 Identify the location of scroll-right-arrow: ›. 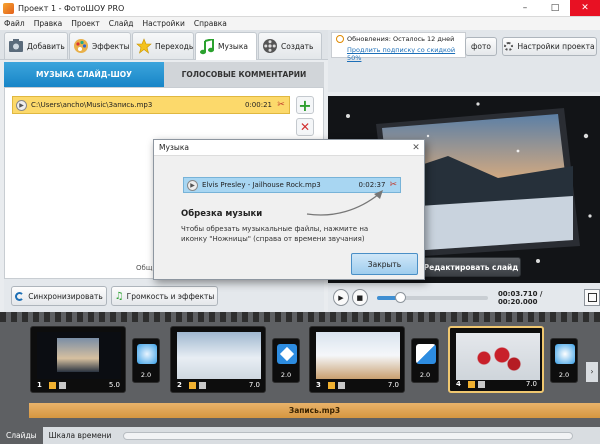
(592, 372).